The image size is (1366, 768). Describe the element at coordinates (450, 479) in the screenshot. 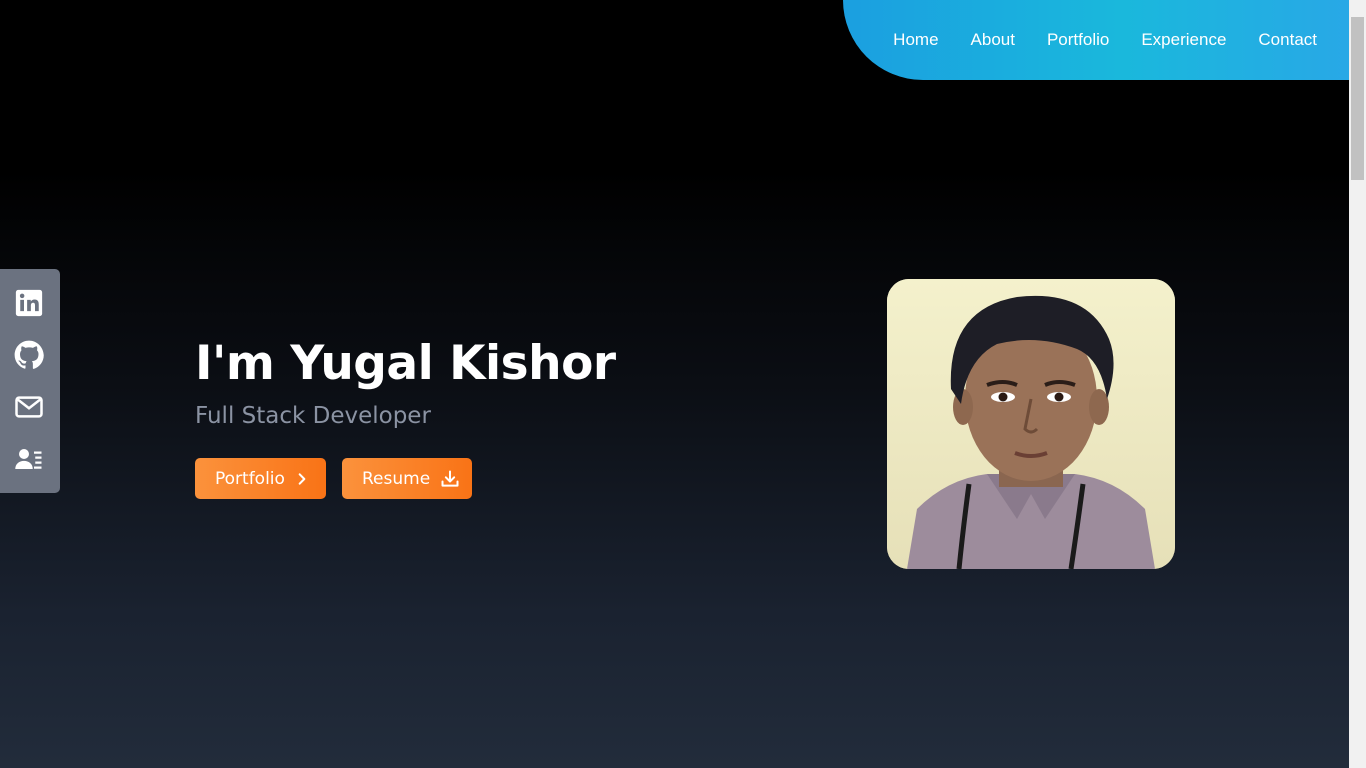

I see `download-icon` at that location.